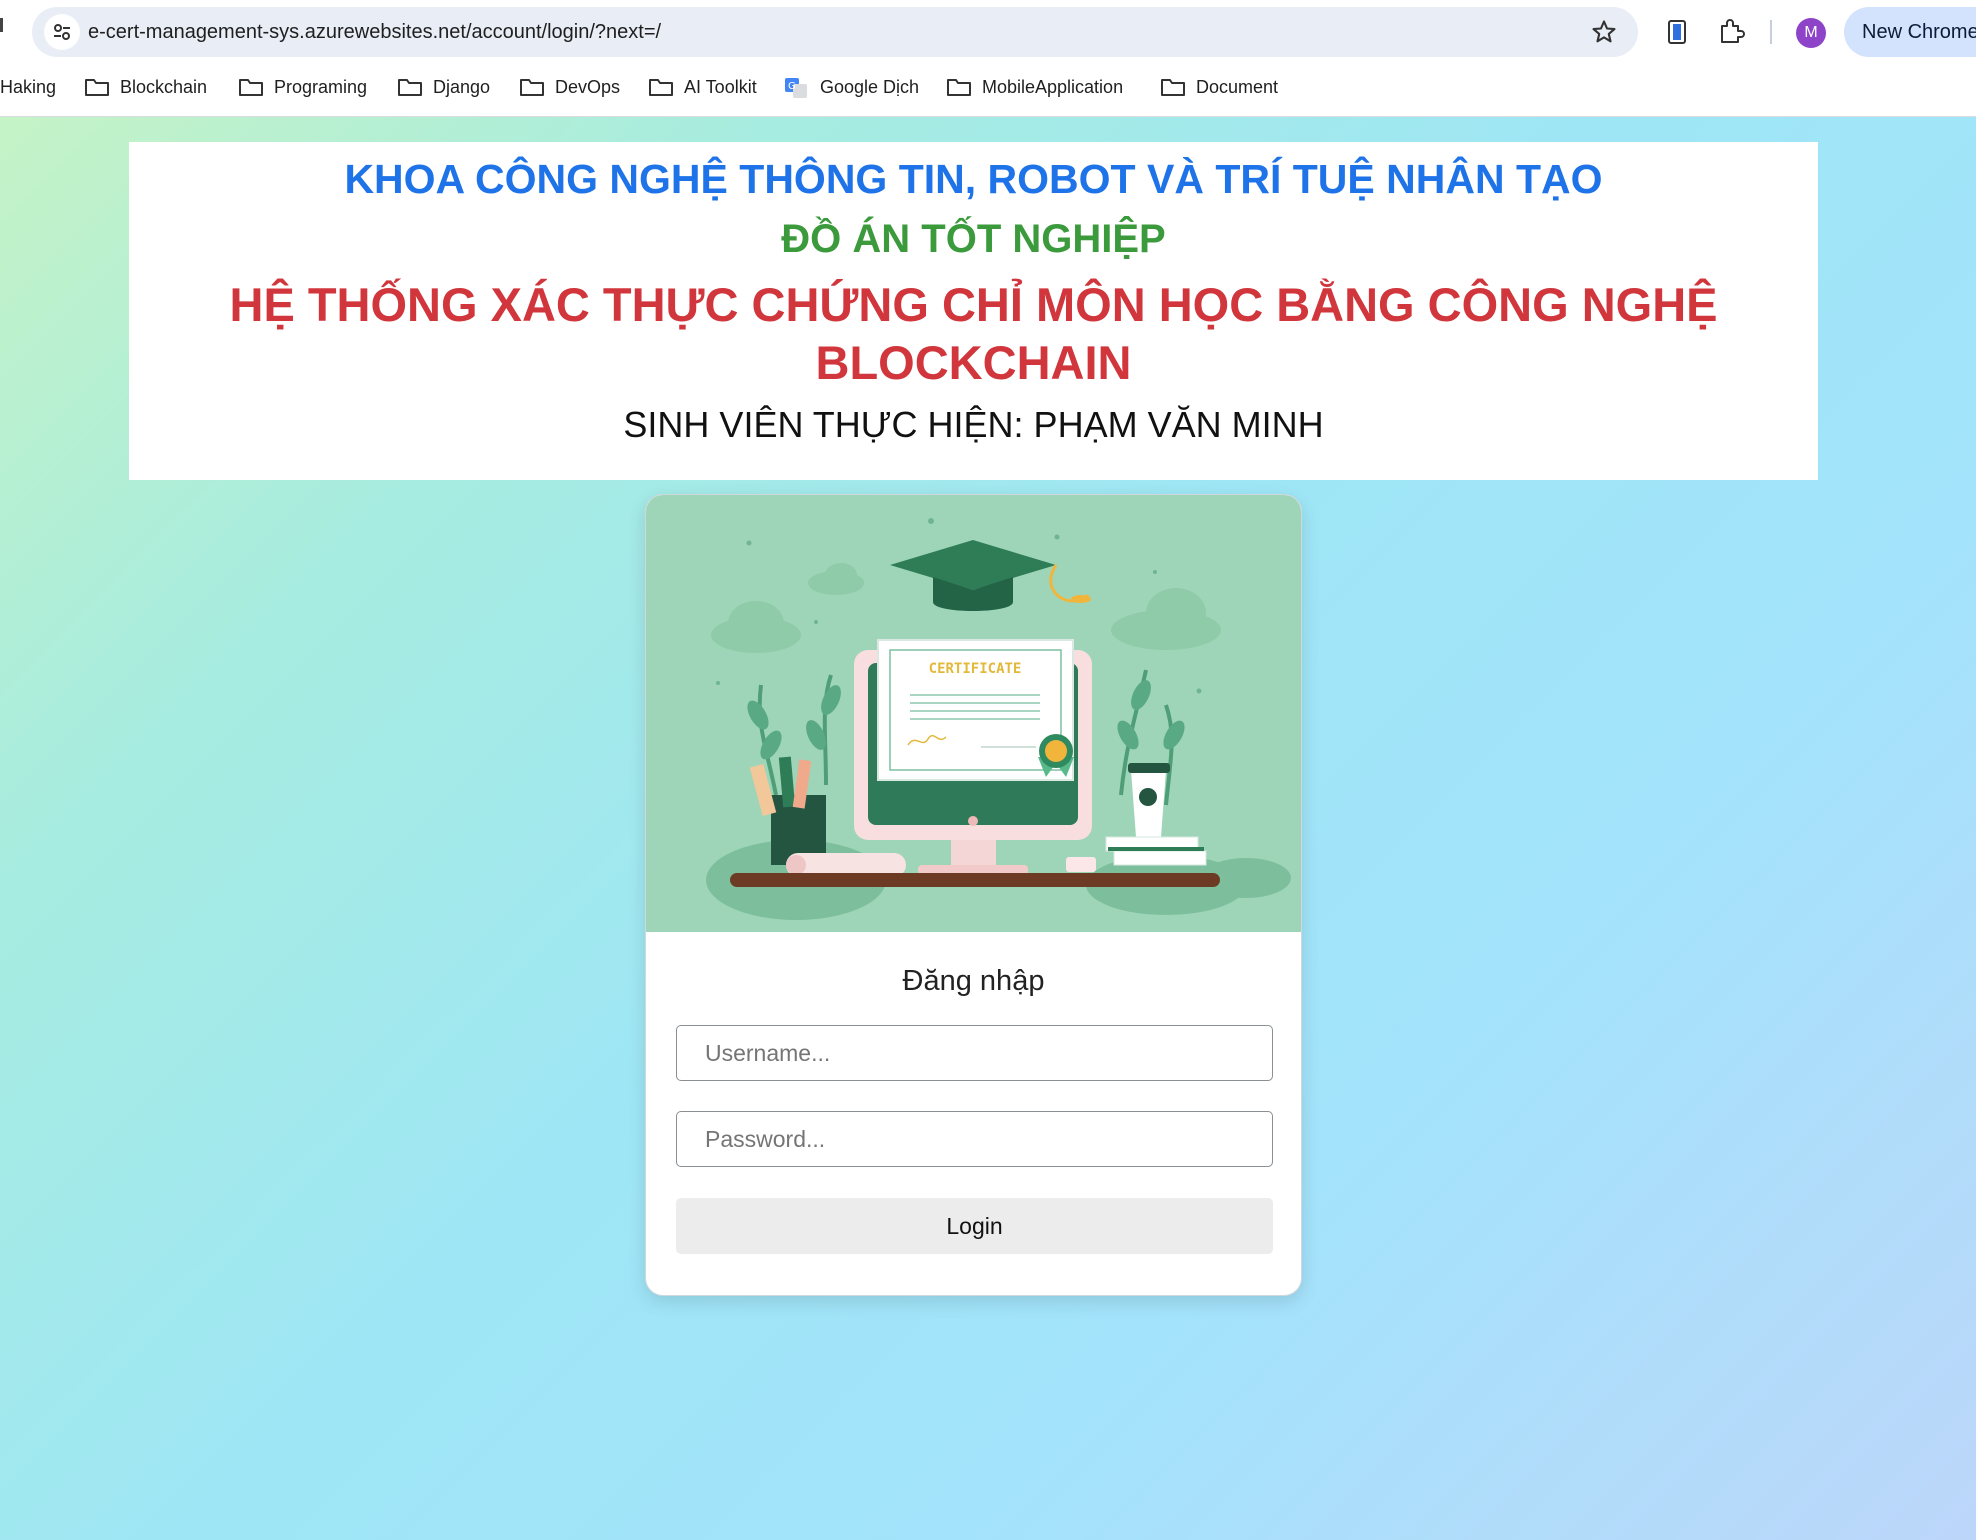  I want to click on bookmark-label: Google Dịch, so click(870, 87).